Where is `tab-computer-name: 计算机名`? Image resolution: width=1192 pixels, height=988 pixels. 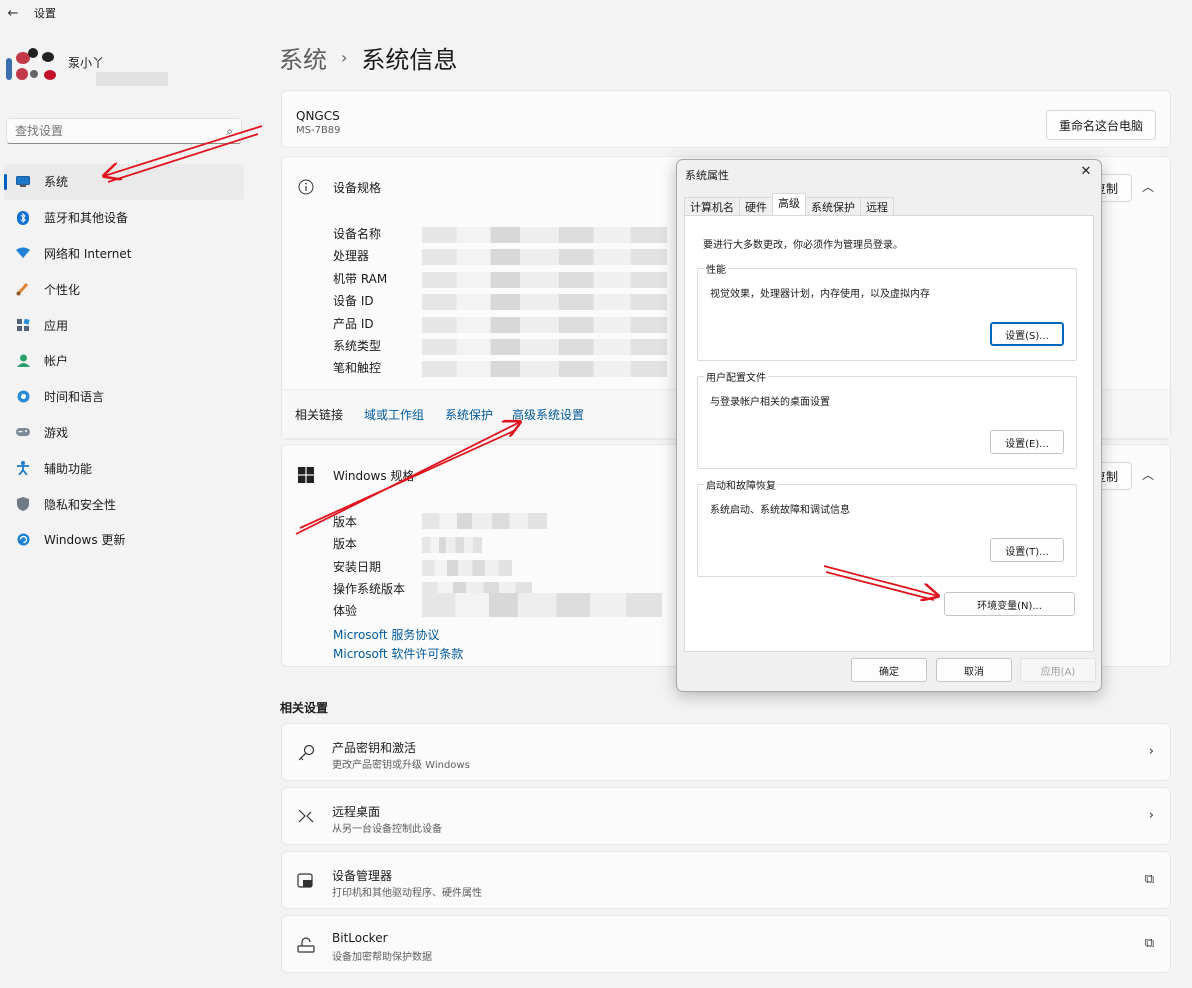
tab-computer-name: 计算机名 is located at coordinates (712, 206).